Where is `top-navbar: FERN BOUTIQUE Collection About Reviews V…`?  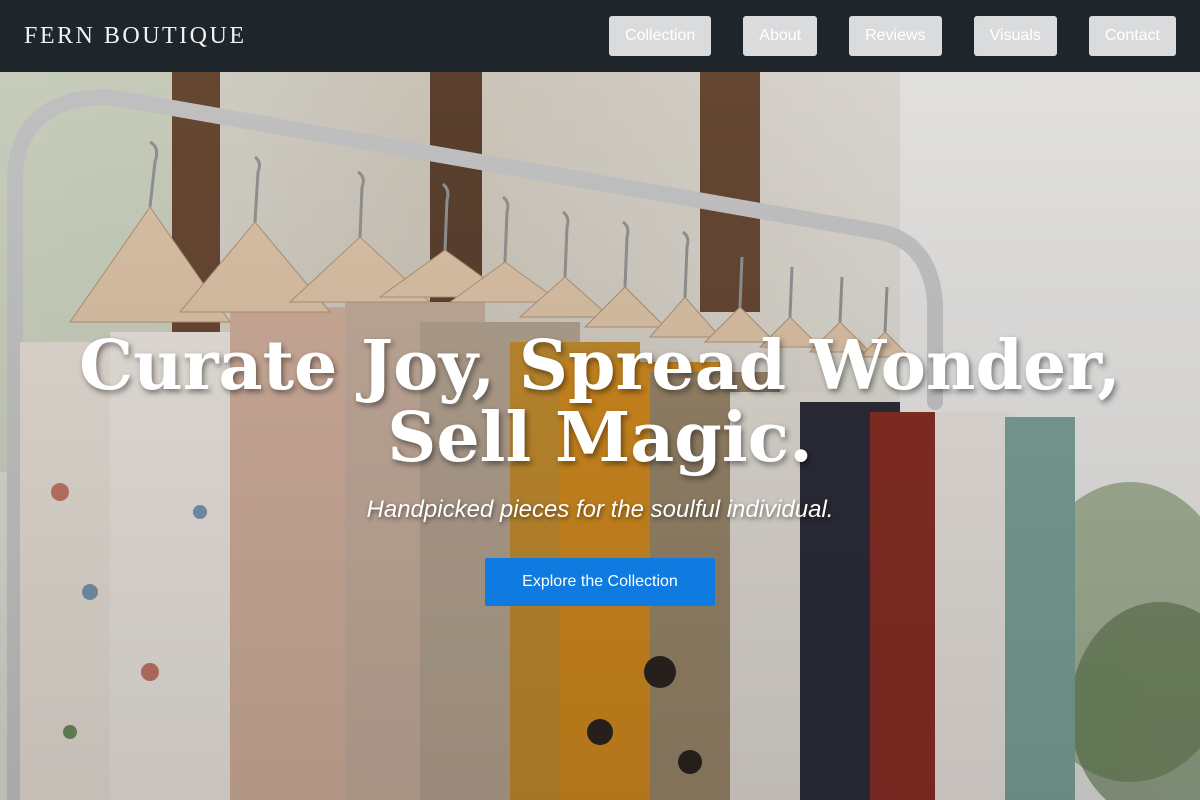
top-navbar: FERN BOUTIQUE Collection About Reviews V… is located at coordinates (600, 36).